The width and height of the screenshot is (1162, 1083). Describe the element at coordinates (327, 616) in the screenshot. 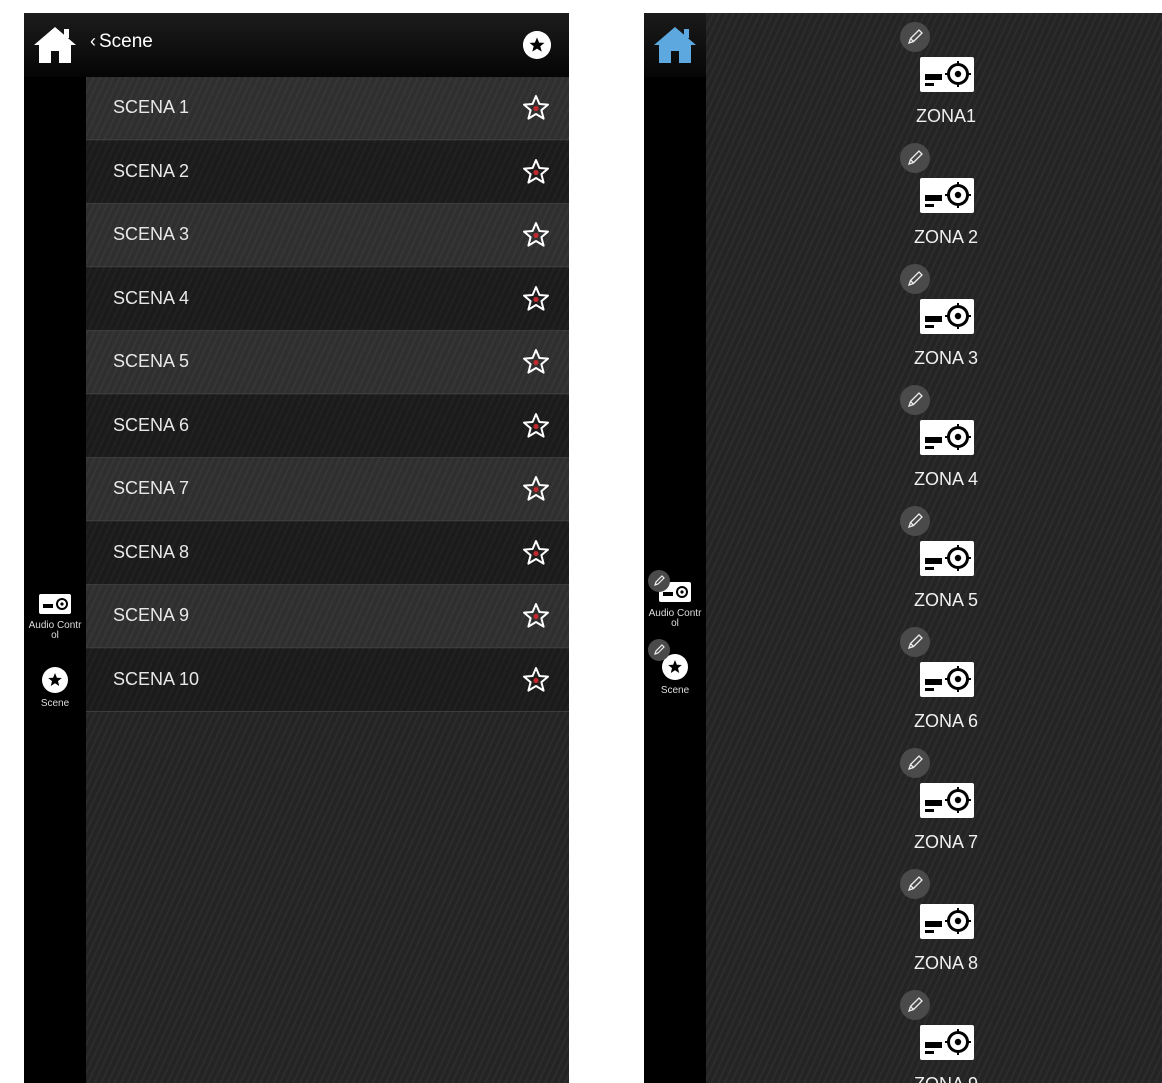

I see `list-item: SCENA 9` at that location.